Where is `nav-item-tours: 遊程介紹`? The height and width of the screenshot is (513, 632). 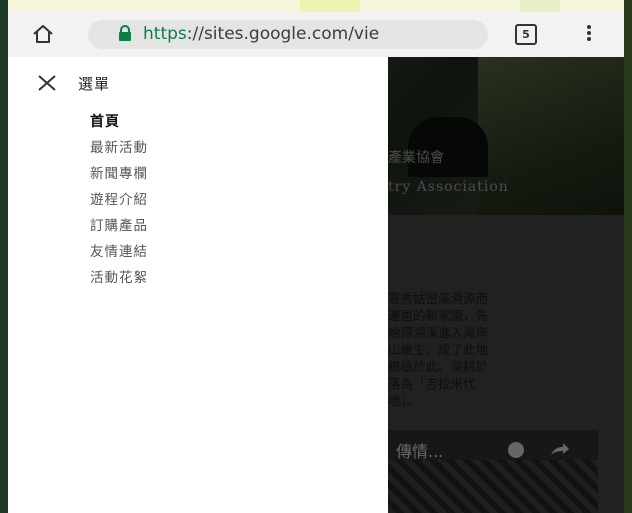
nav-item-tours: 遊程介紹 is located at coordinates (119, 200).